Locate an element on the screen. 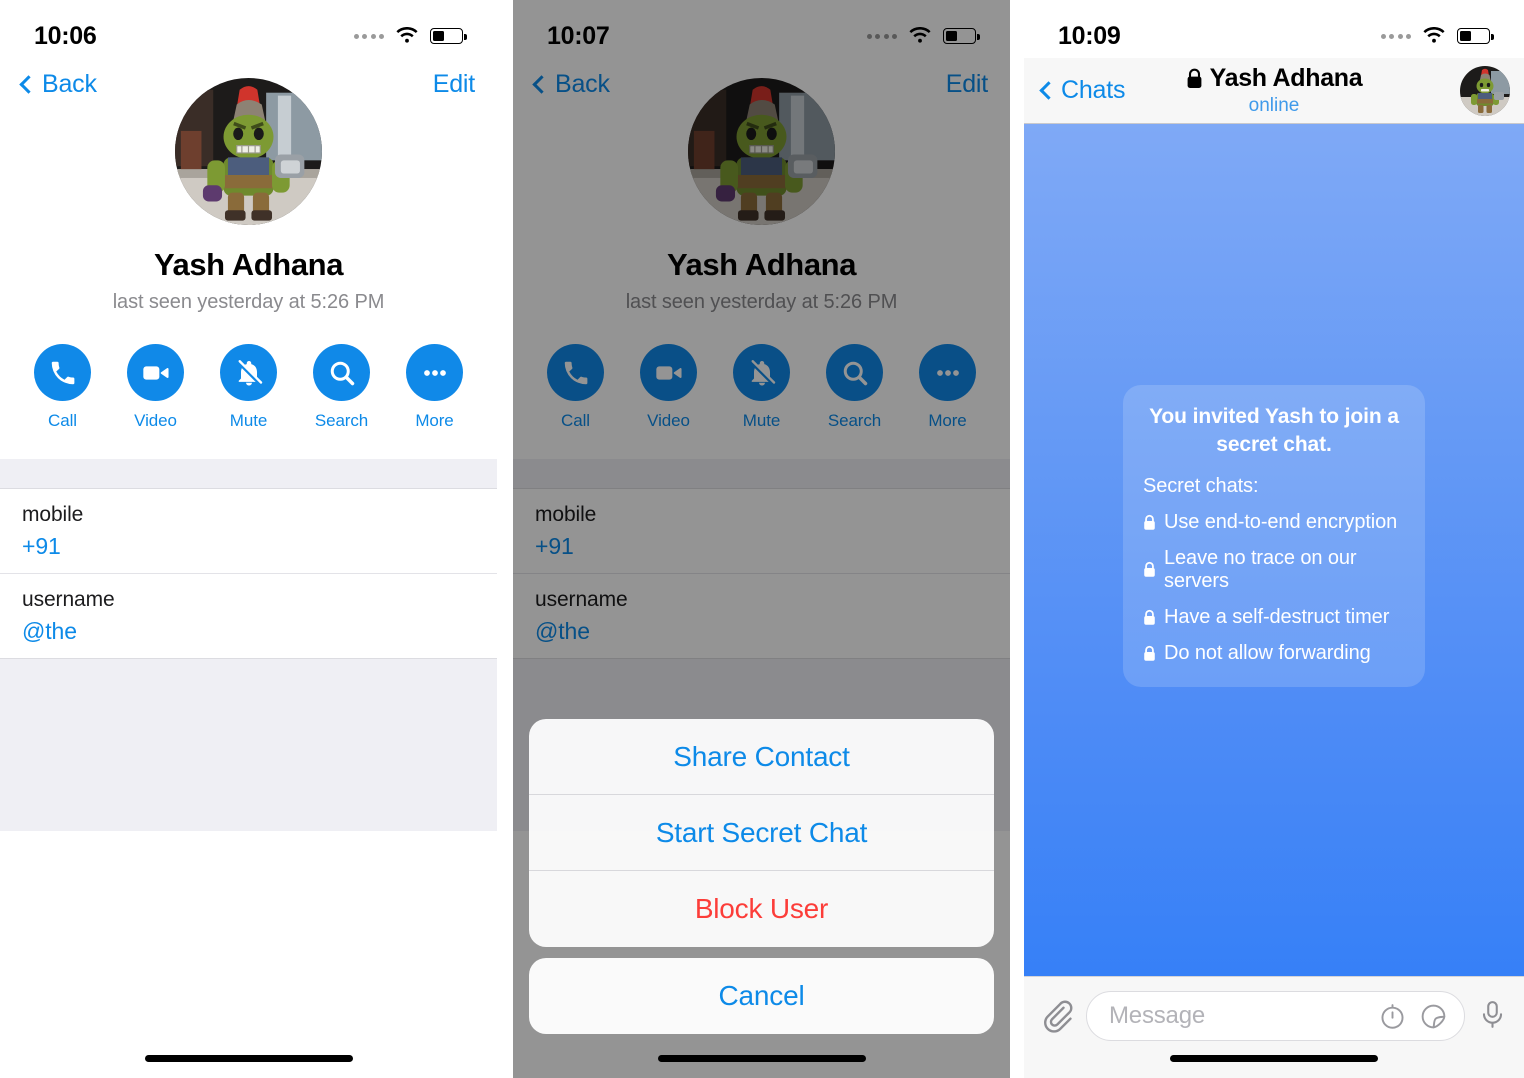 The width and height of the screenshot is (1524, 1078). message-input-bar: Message is located at coordinates (1274, 1027).